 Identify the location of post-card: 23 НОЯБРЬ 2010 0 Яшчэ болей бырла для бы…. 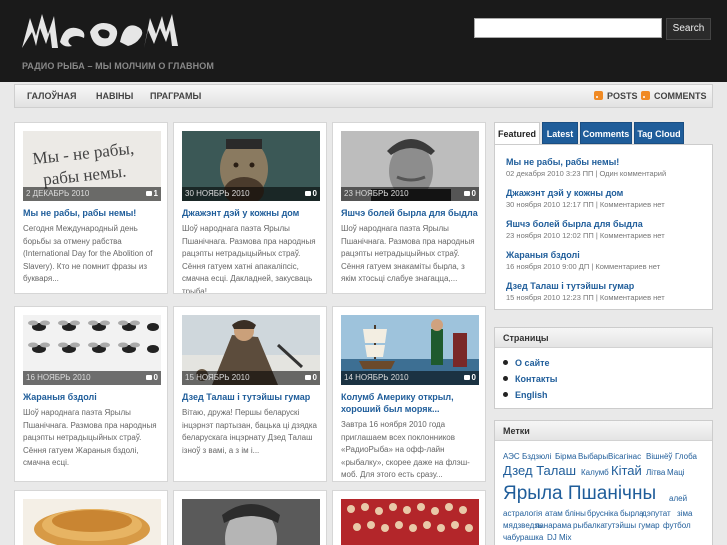
(409, 208).